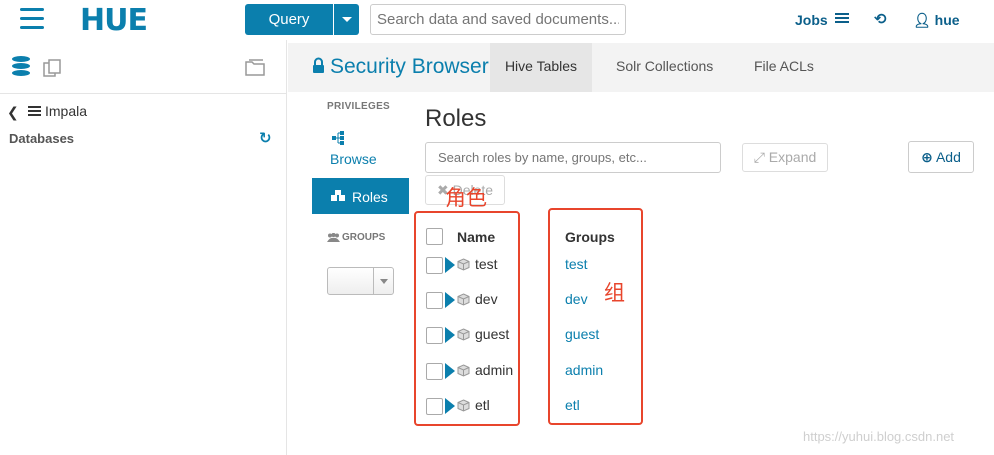  Describe the element at coordinates (759, 157) in the screenshot. I see `expand-arrows-icon: ⤢` at that location.